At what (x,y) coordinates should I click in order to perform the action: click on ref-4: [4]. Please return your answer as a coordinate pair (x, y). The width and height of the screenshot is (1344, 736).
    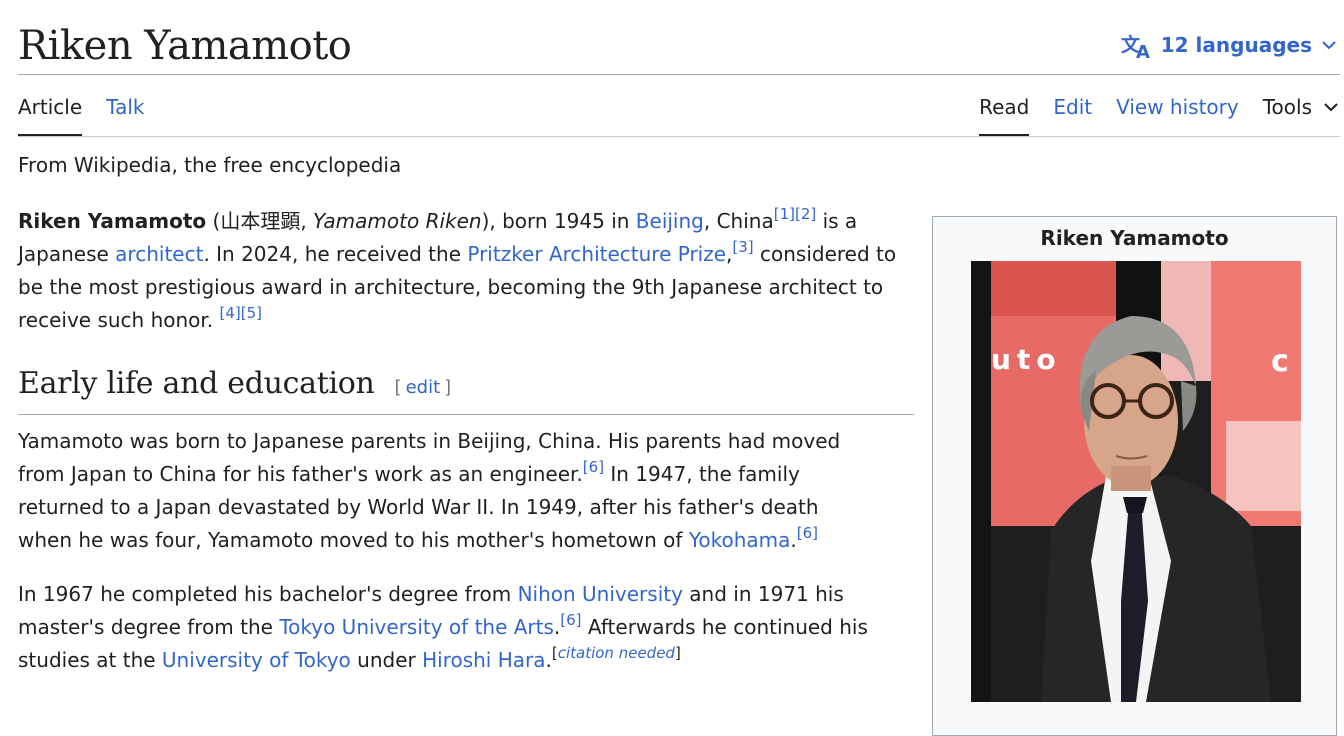
    Looking at the image, I should click on (230, 313).